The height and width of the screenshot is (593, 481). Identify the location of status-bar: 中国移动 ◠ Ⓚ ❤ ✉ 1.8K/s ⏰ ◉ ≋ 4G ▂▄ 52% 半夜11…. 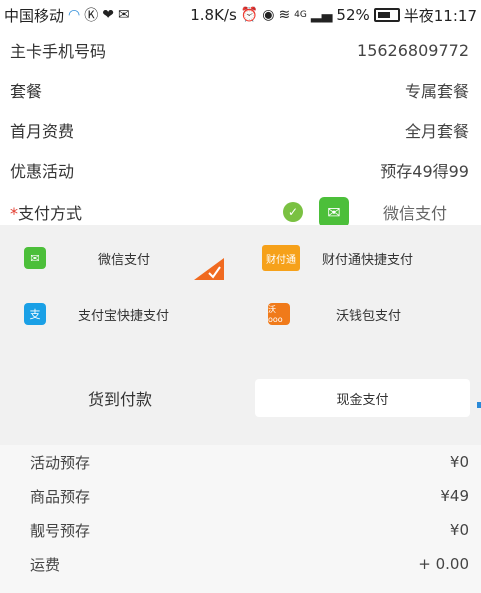
(240, 15).